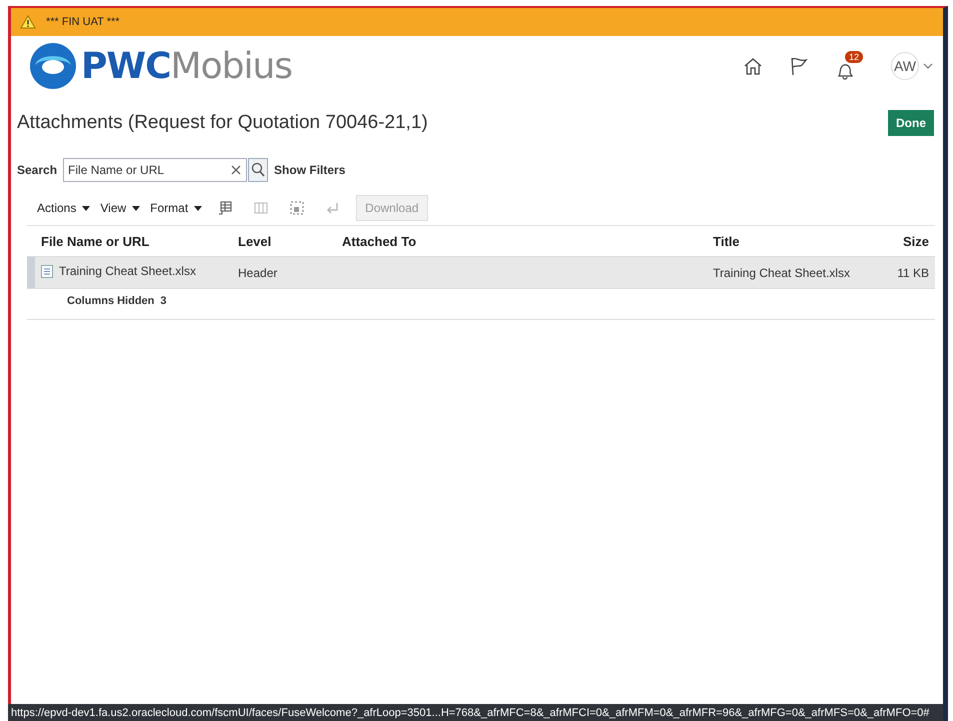  Describe the element at coordinates (133, 241) in the screenshot. I see `column-header: File Name or URL` at that location.